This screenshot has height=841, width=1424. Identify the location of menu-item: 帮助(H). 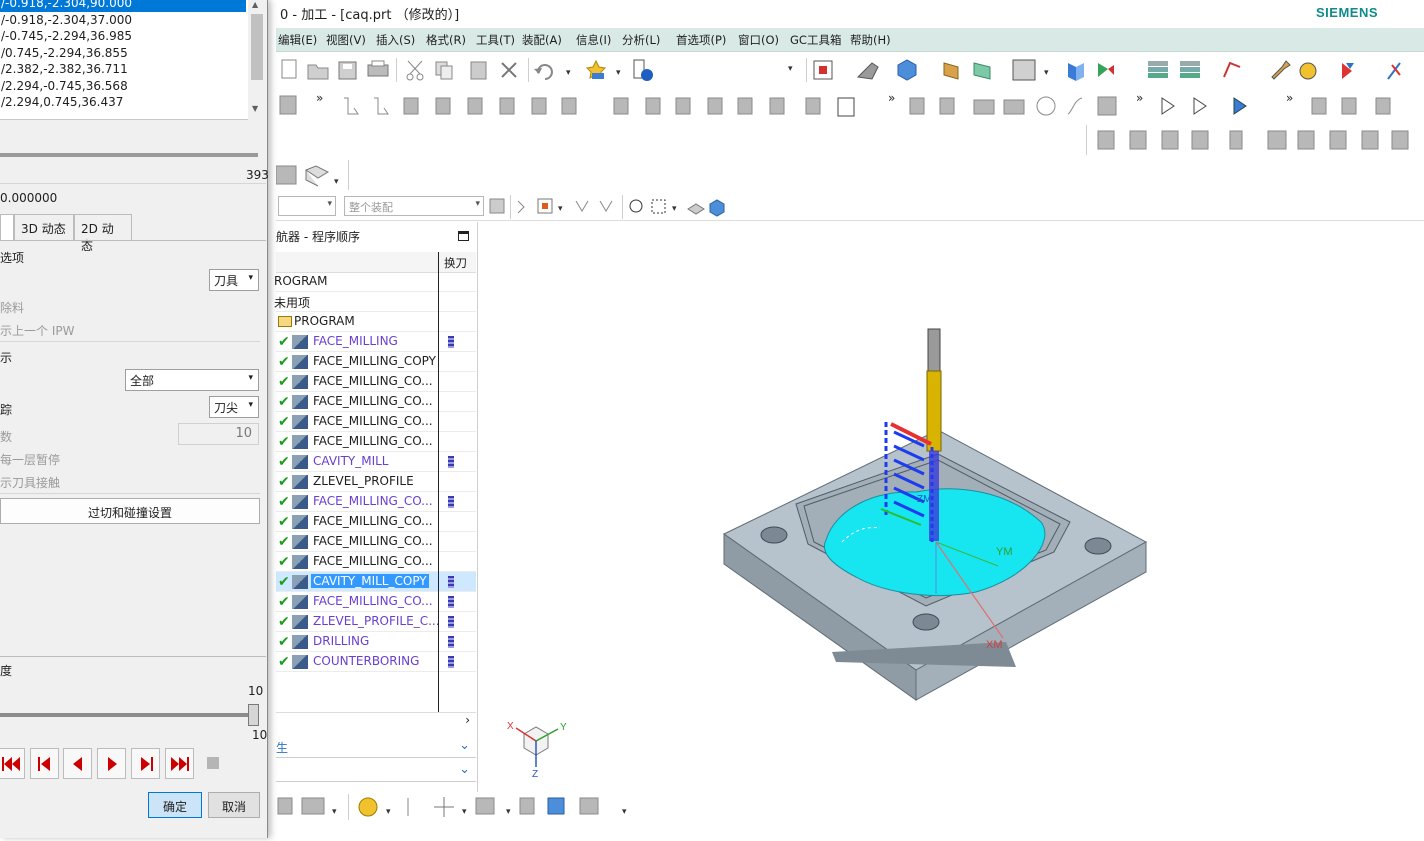
(870, 40).